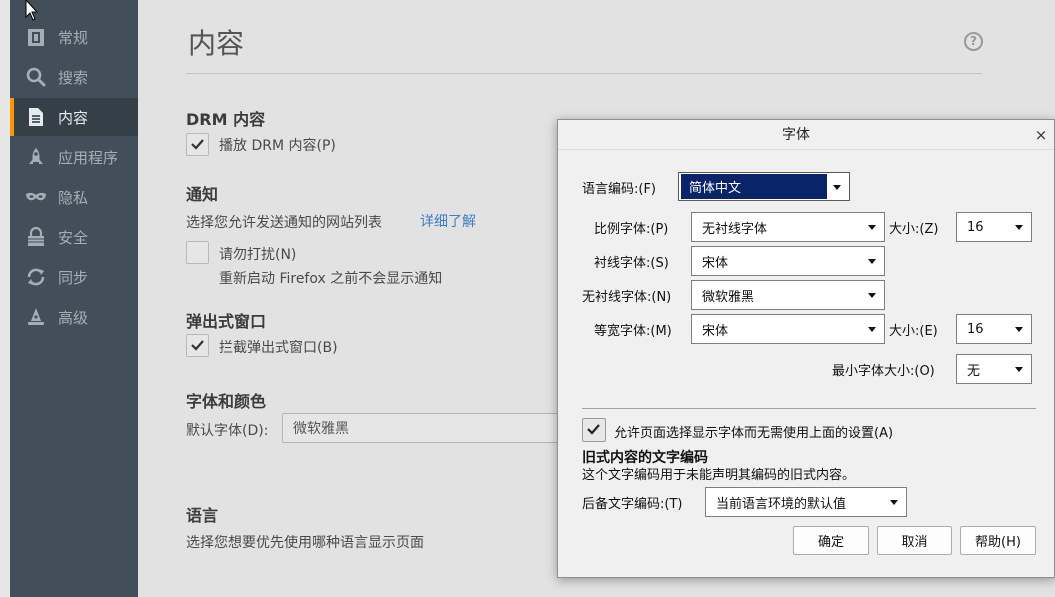 The width and height of the screenshot is (1055, 597). I want to click on sidebar-item-label: 安全, so click(73, 237).